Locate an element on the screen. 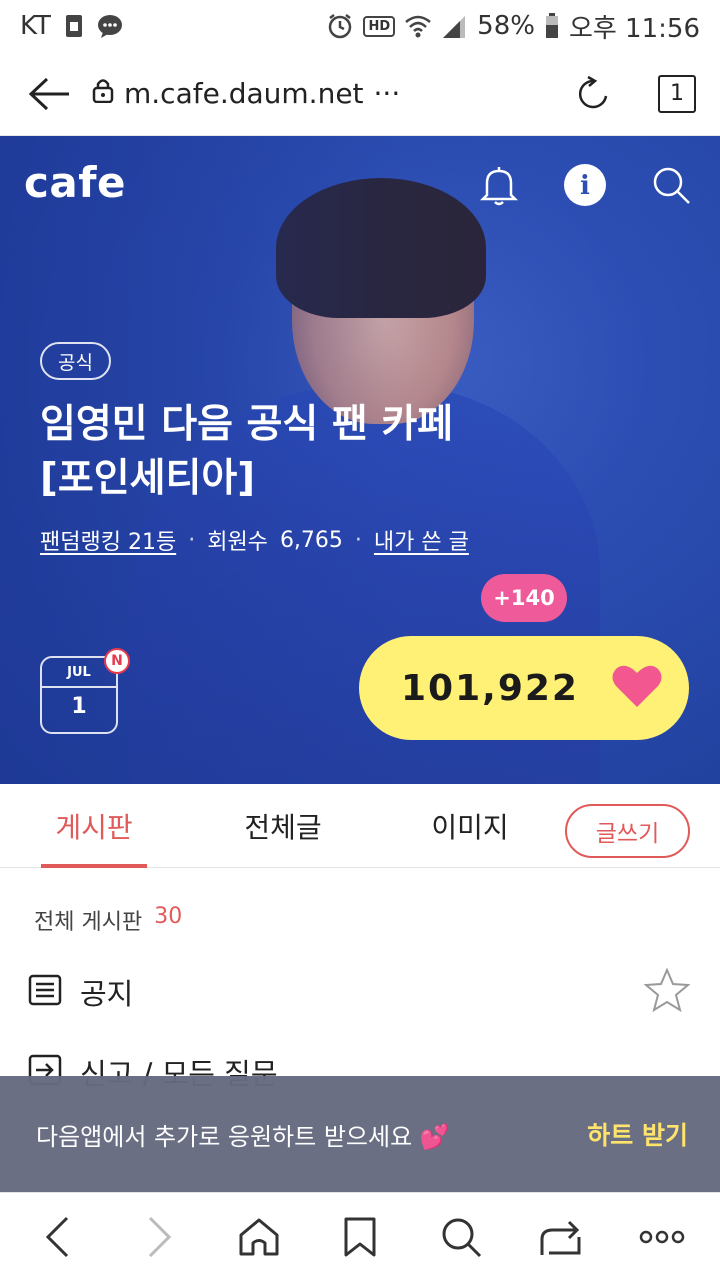 The width and height of the screenshot is (720, 1280). status-bar: KT HD 58% 오후 11:56 is located at coordinates (360, 26).